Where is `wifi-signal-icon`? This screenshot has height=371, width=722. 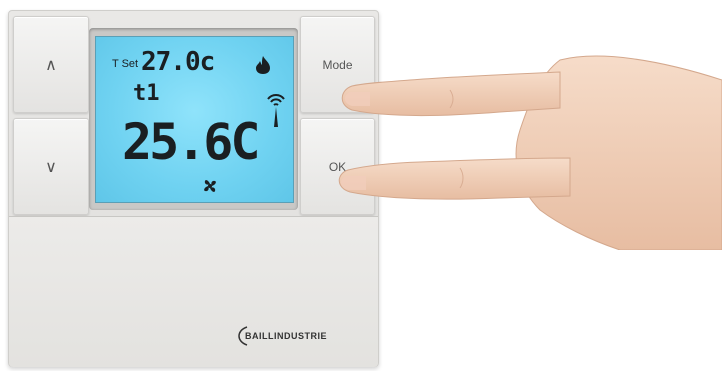 wifi-signal-icon is located at coordinates (276, 110).